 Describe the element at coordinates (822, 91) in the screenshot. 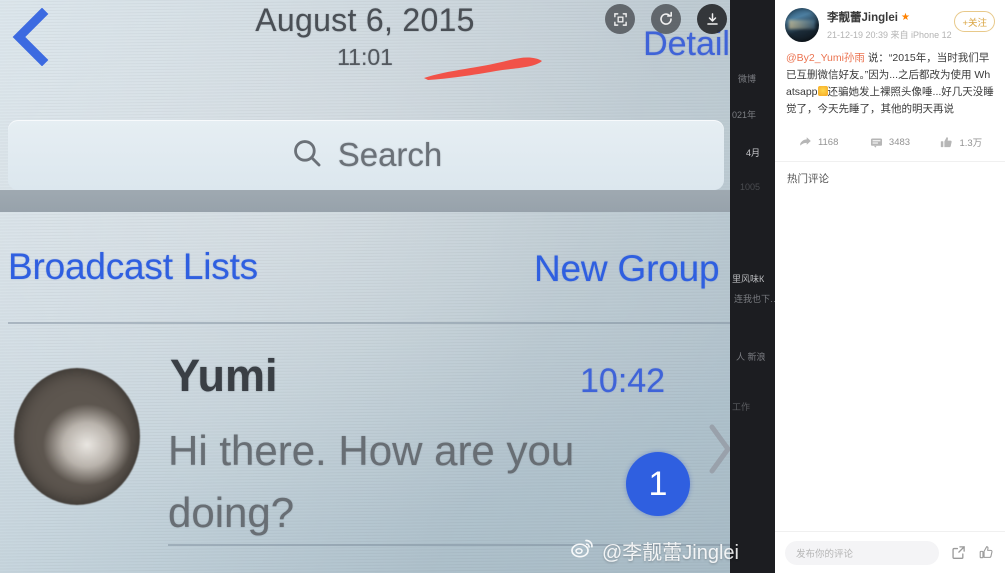

I see `emoji-icon` at that location.